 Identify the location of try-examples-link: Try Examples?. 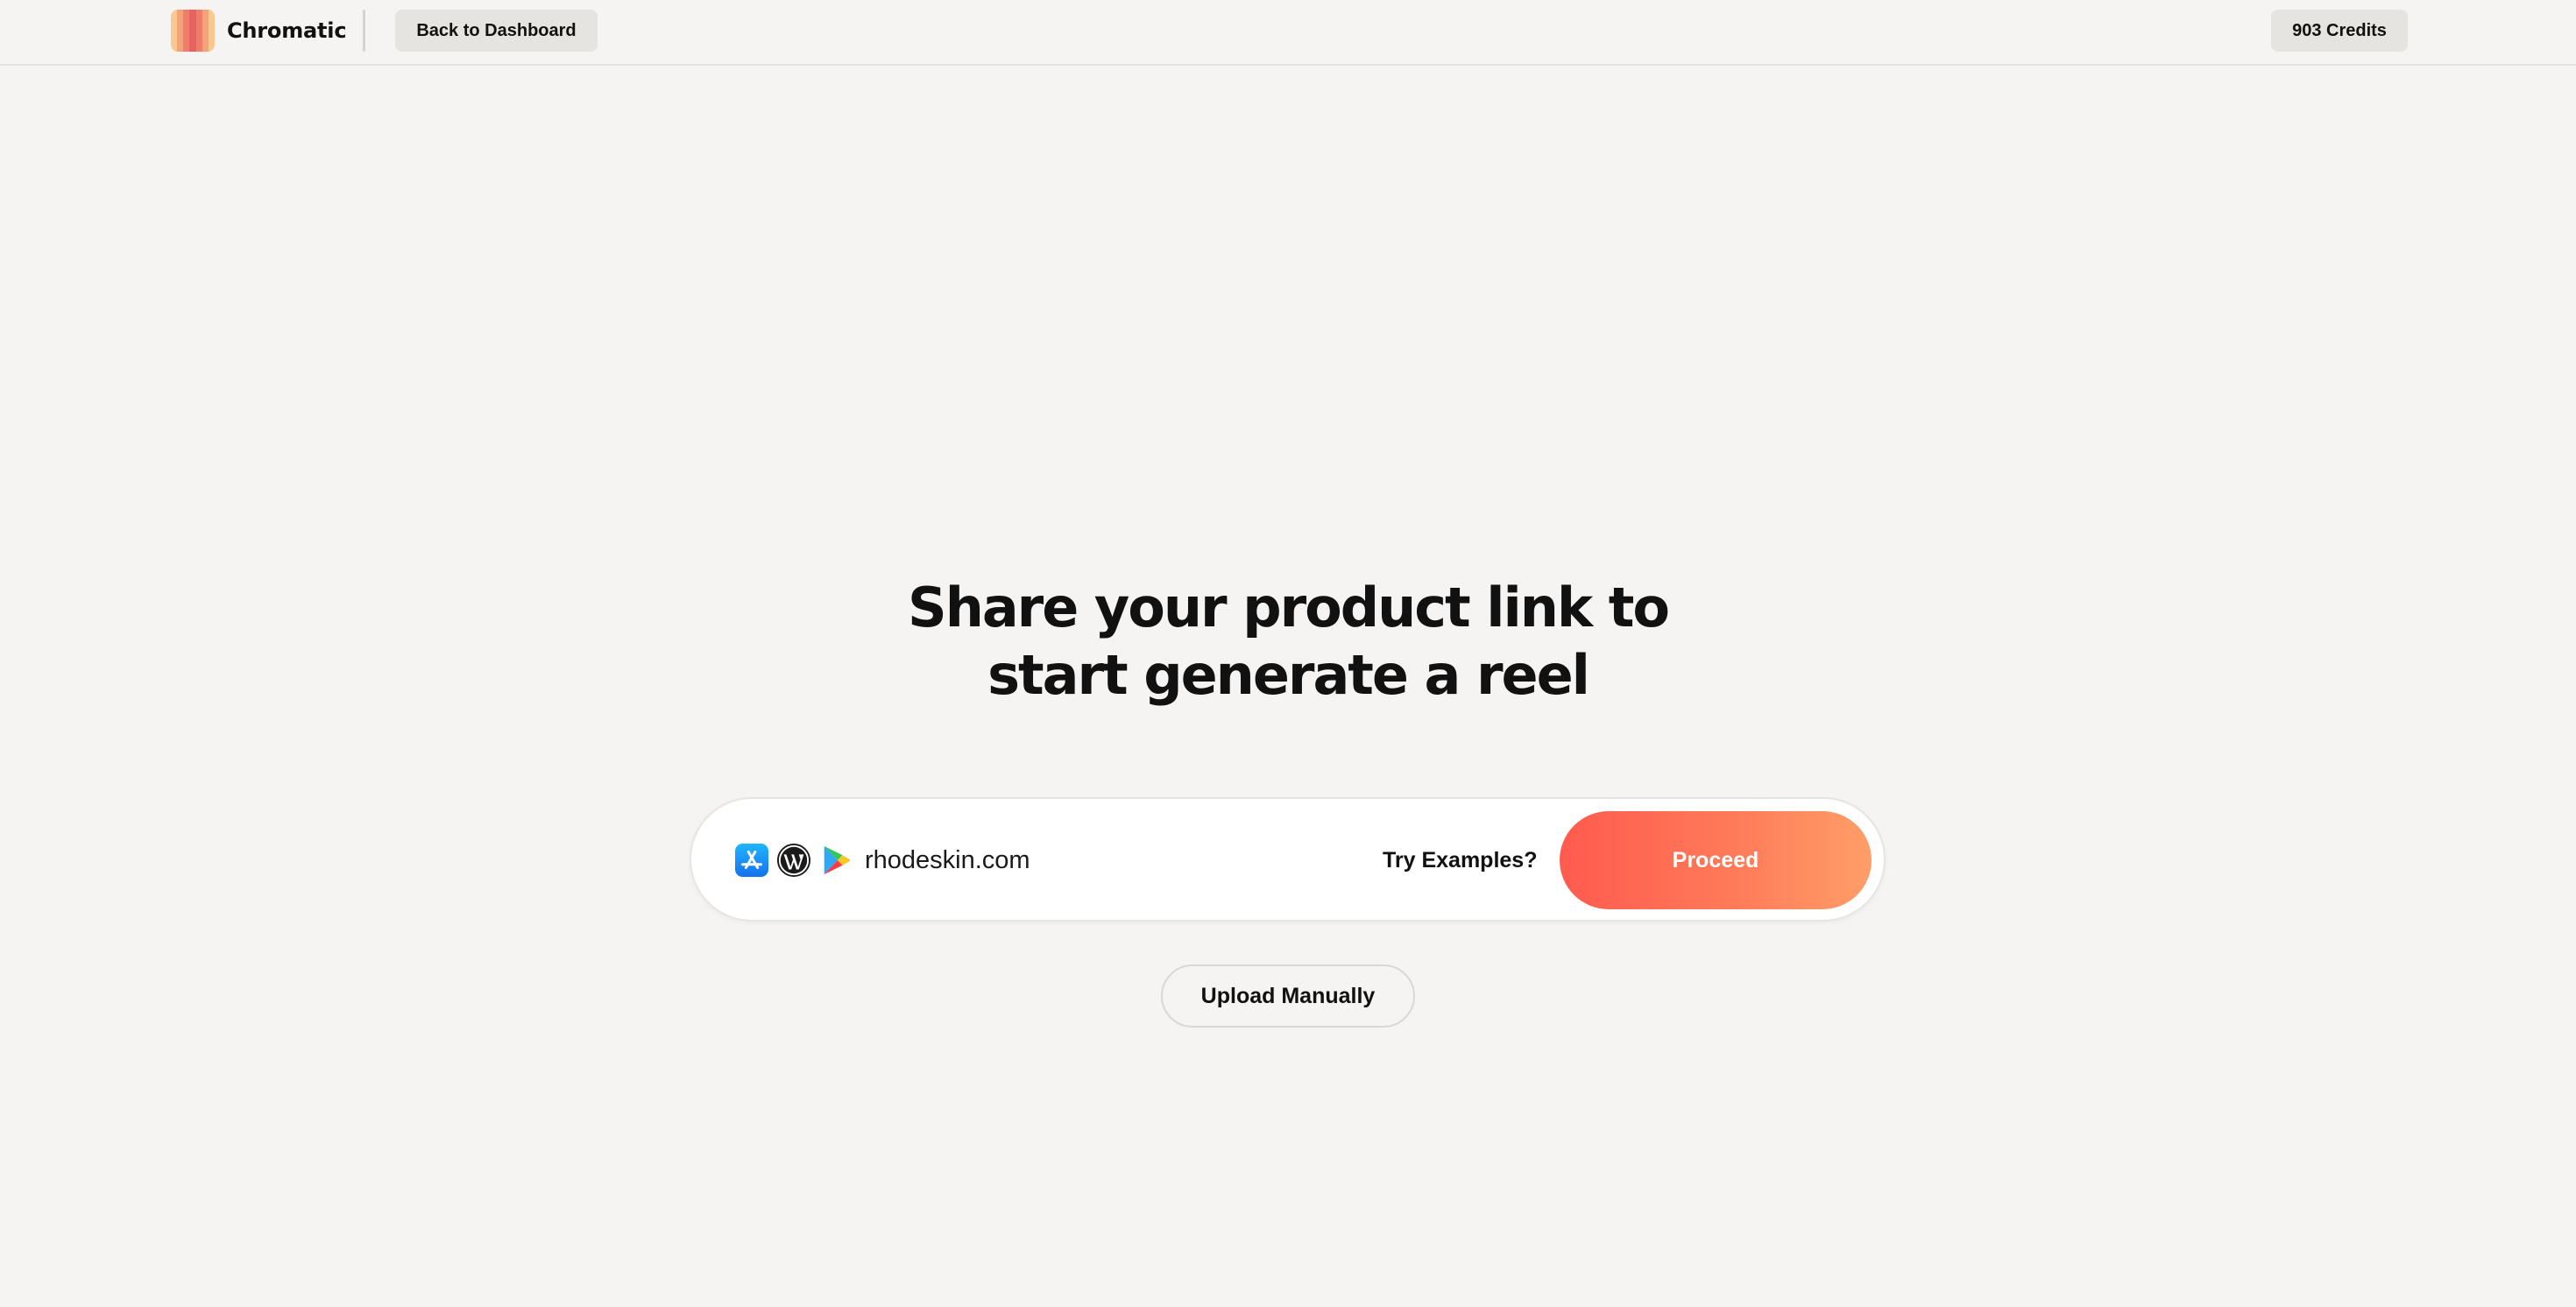
(1460, 860).